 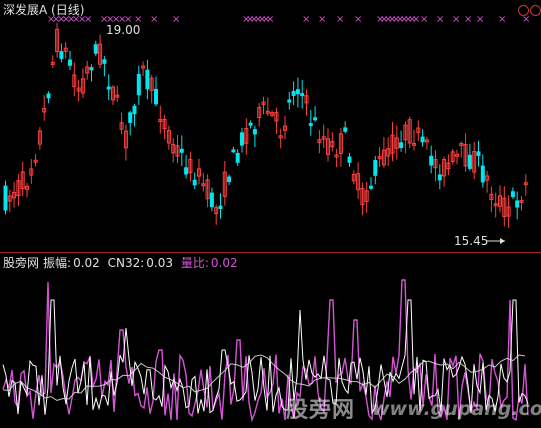 What do you see at coordinates (224, 263) in the screenshot?
I see `vol-value: 0.02` at bounding box center [224, 263].